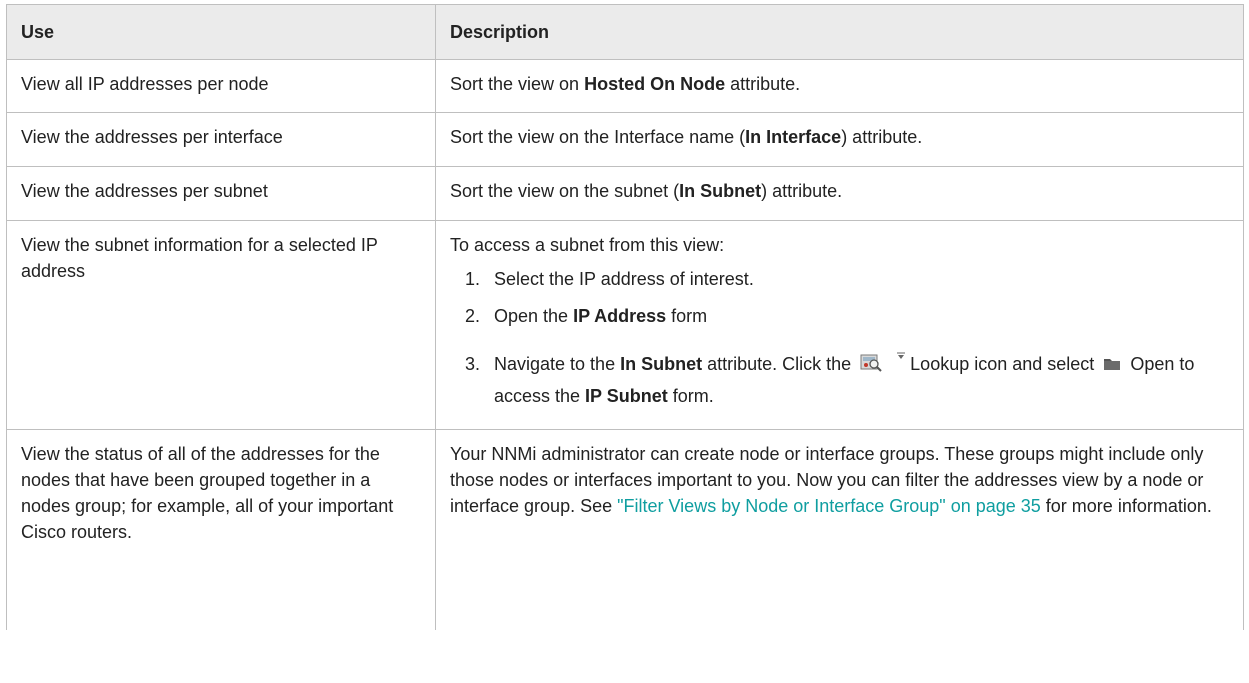  What do you see at coordinates (857, 316) in the screenshot?
I see `list-item: Open the IP Address form` at bounding box center [857, 316].